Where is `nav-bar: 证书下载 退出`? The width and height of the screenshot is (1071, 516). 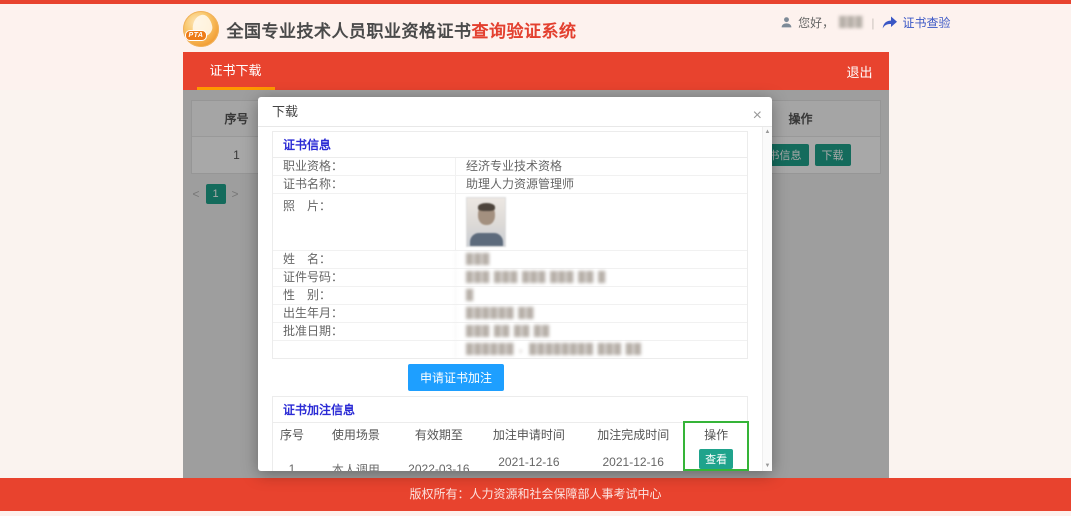 nav-bar: 证书下载 退出 is located at coordinates (535, 71).